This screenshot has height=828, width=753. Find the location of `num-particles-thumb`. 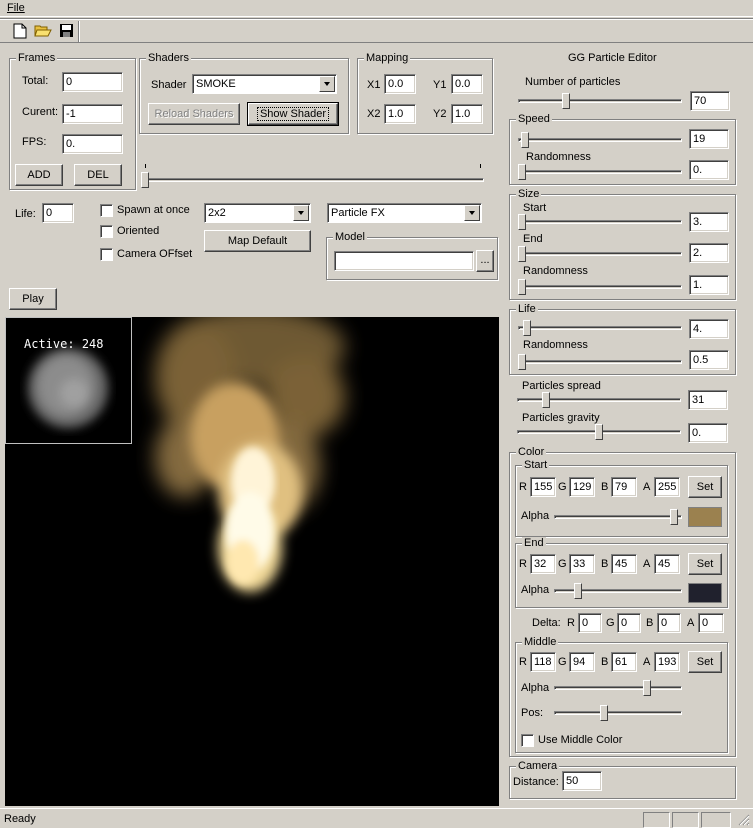

num-particles-thumb is located at coordinates (566, 101).